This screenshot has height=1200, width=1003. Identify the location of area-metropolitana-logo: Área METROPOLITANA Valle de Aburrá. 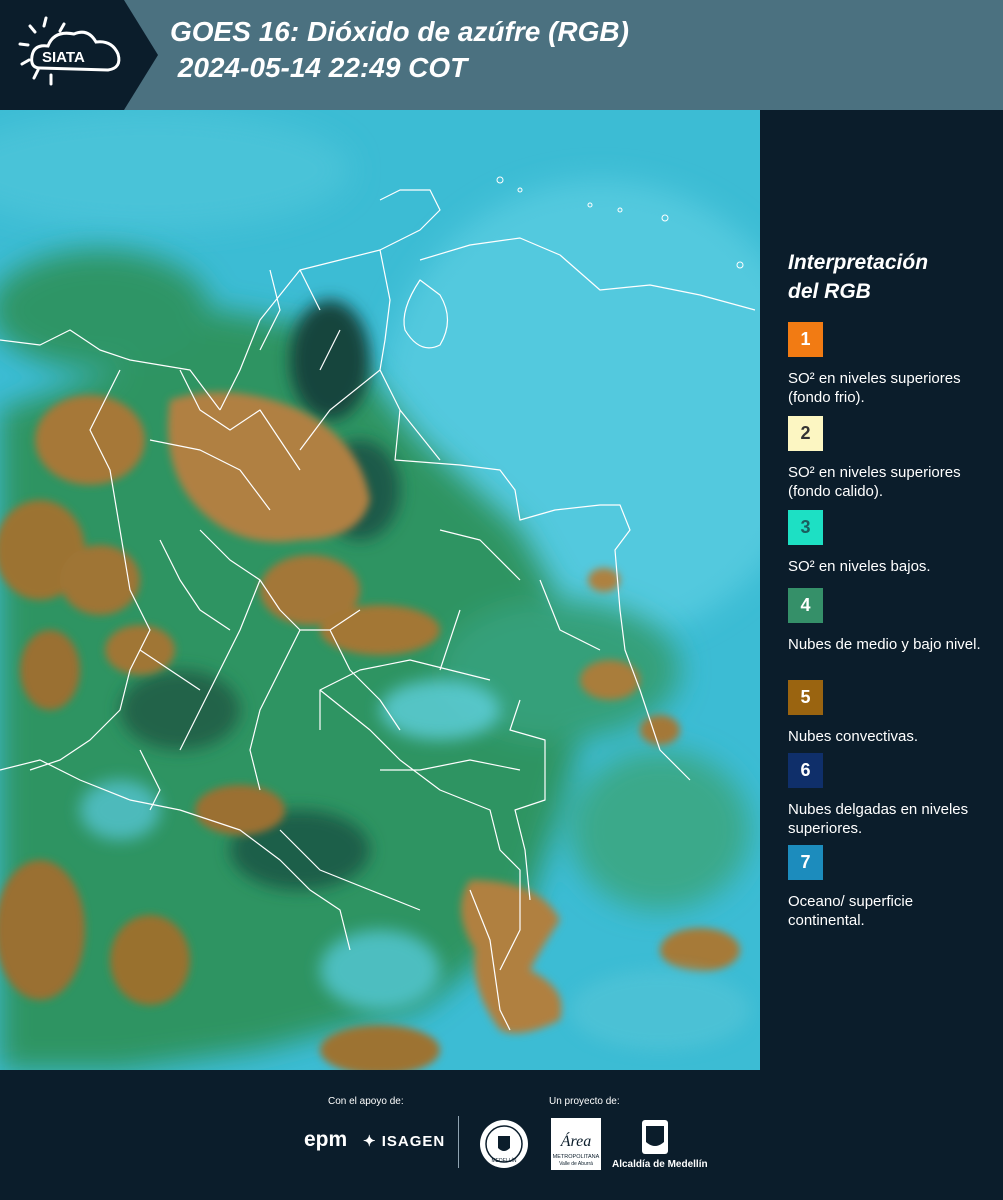
(576, 1144).